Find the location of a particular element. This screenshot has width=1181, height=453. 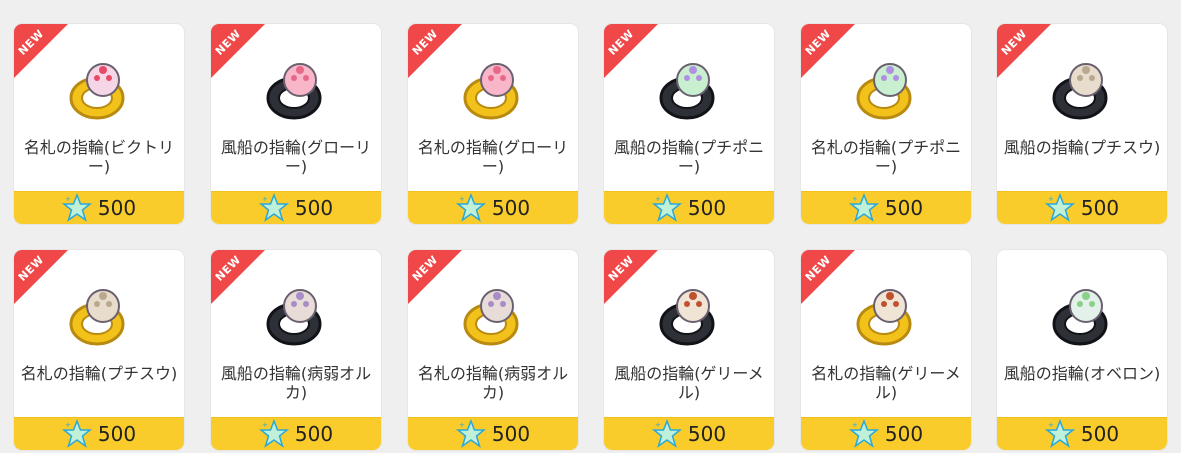

item-card: NEW 風船の指輪(病弱オルカ) + 500 is located at coordinates (296, 350).